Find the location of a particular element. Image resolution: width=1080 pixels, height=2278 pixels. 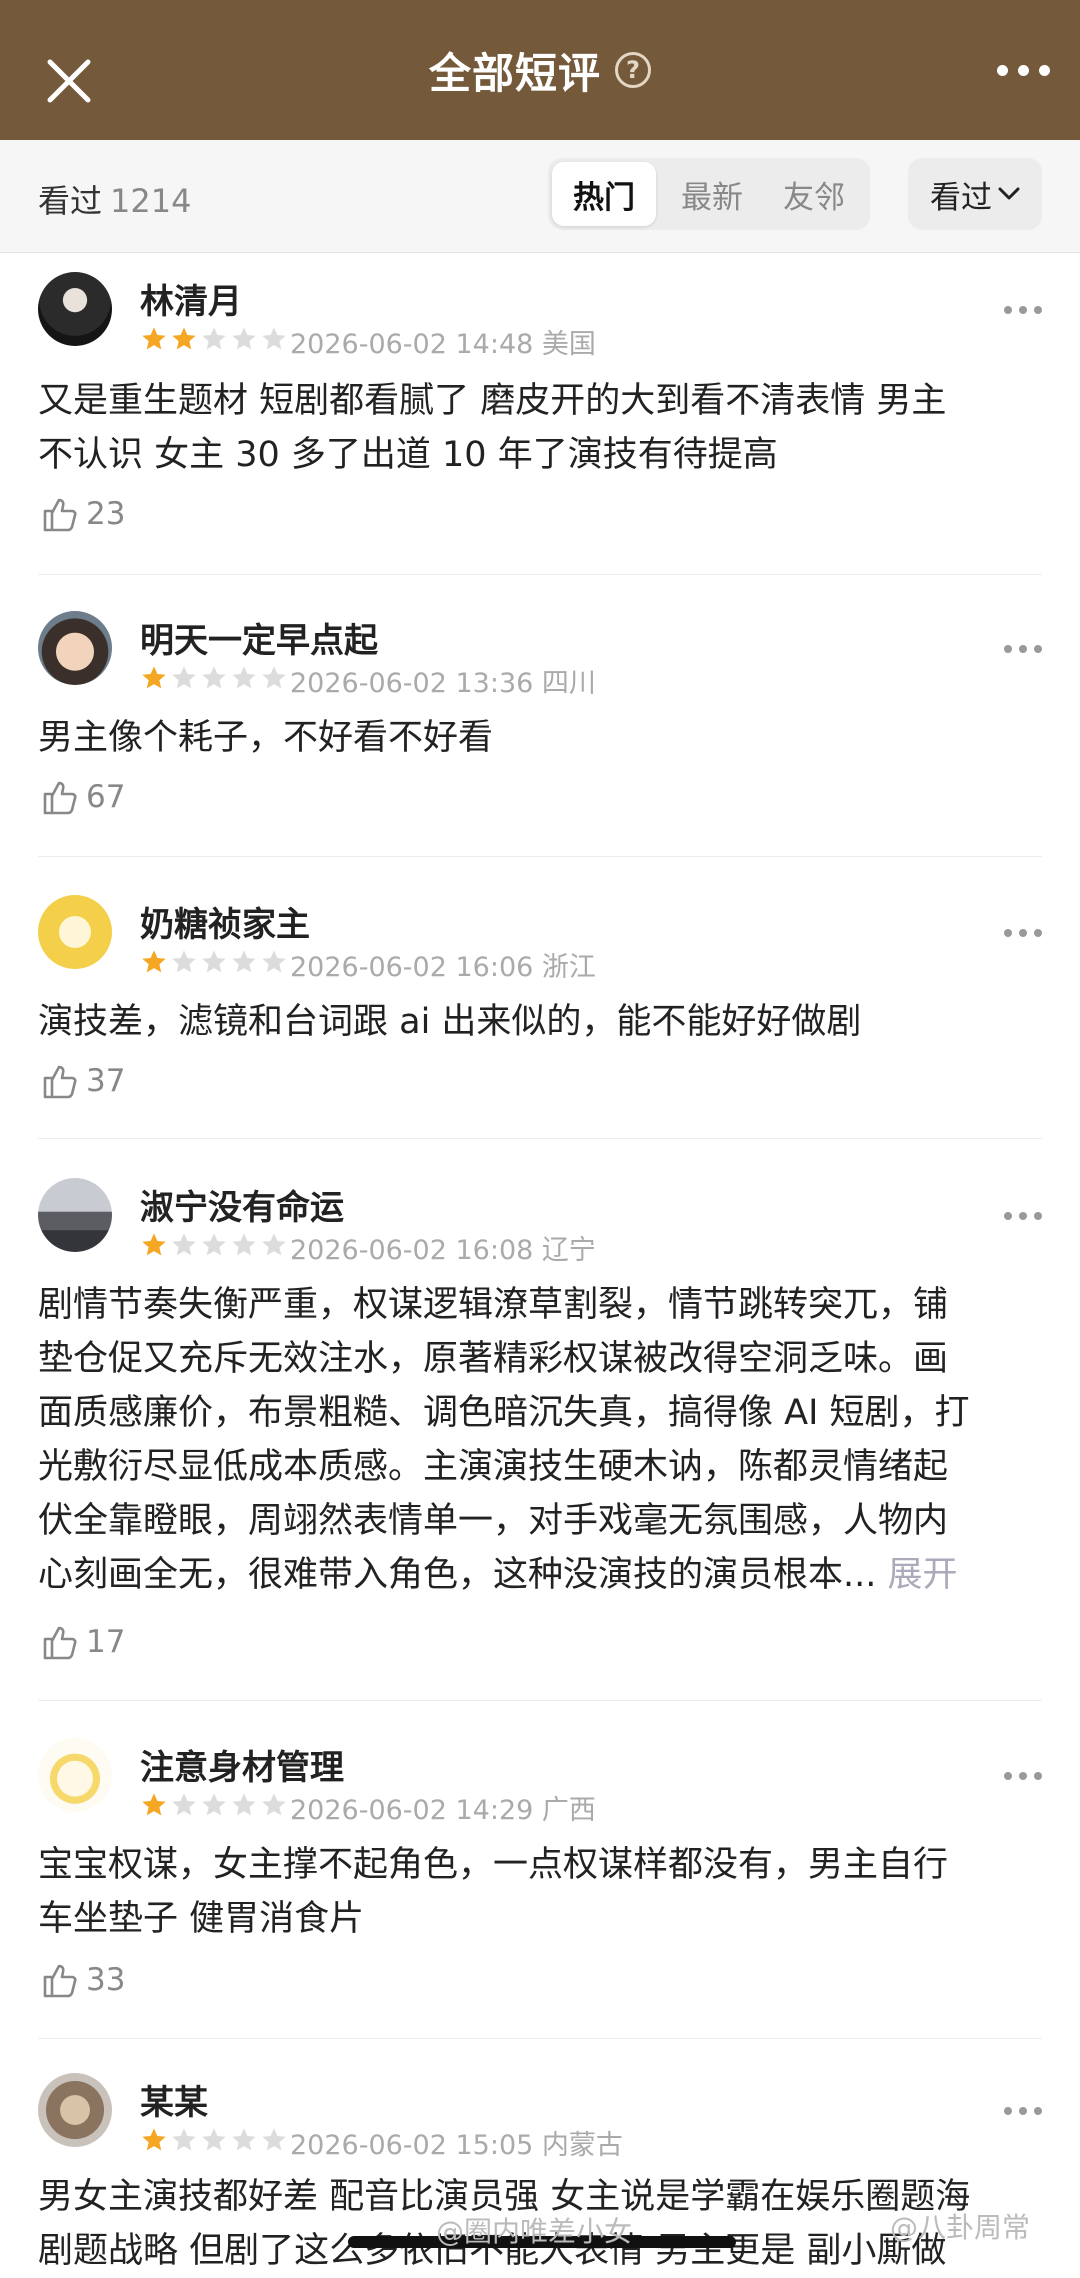

expand-link: 展开 is located at coordinates (923, 1575).